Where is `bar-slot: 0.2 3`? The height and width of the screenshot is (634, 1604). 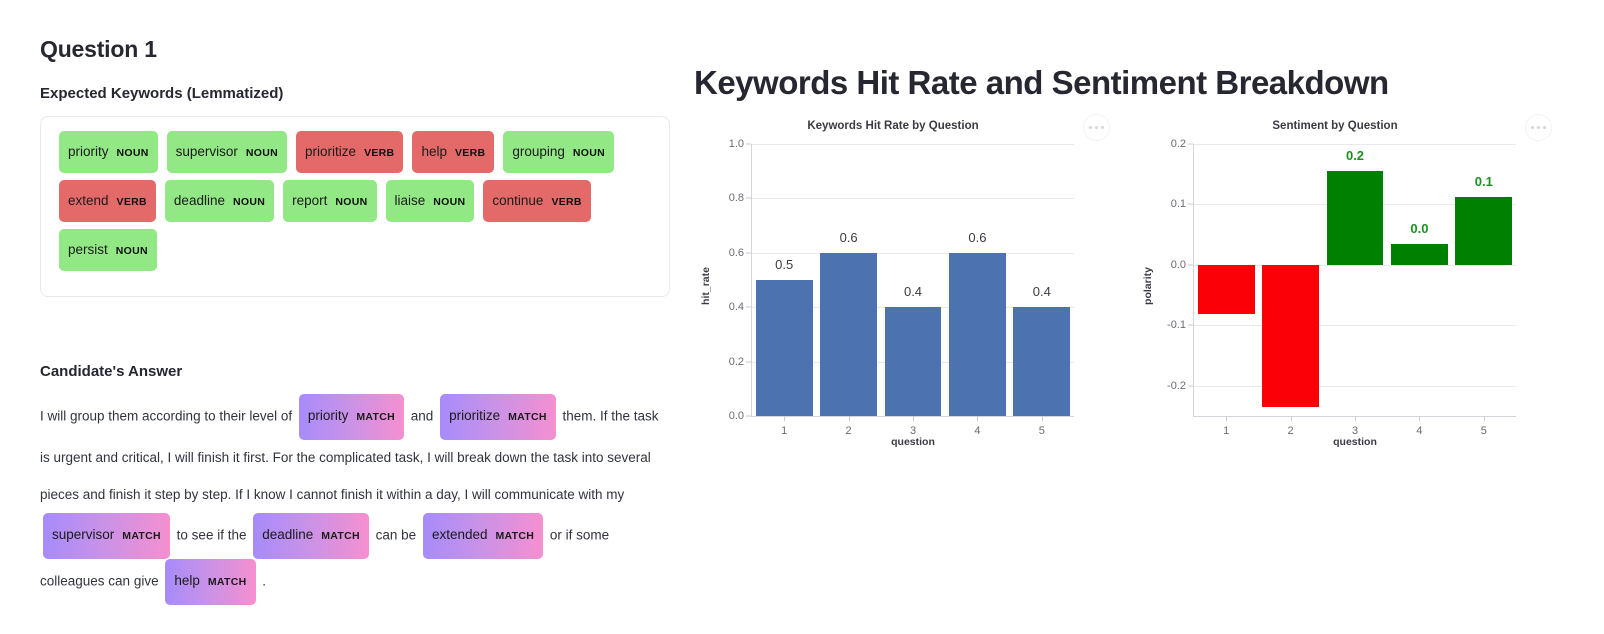 bar-slot: 0.2 3 is located at coordinates (1355, 290).